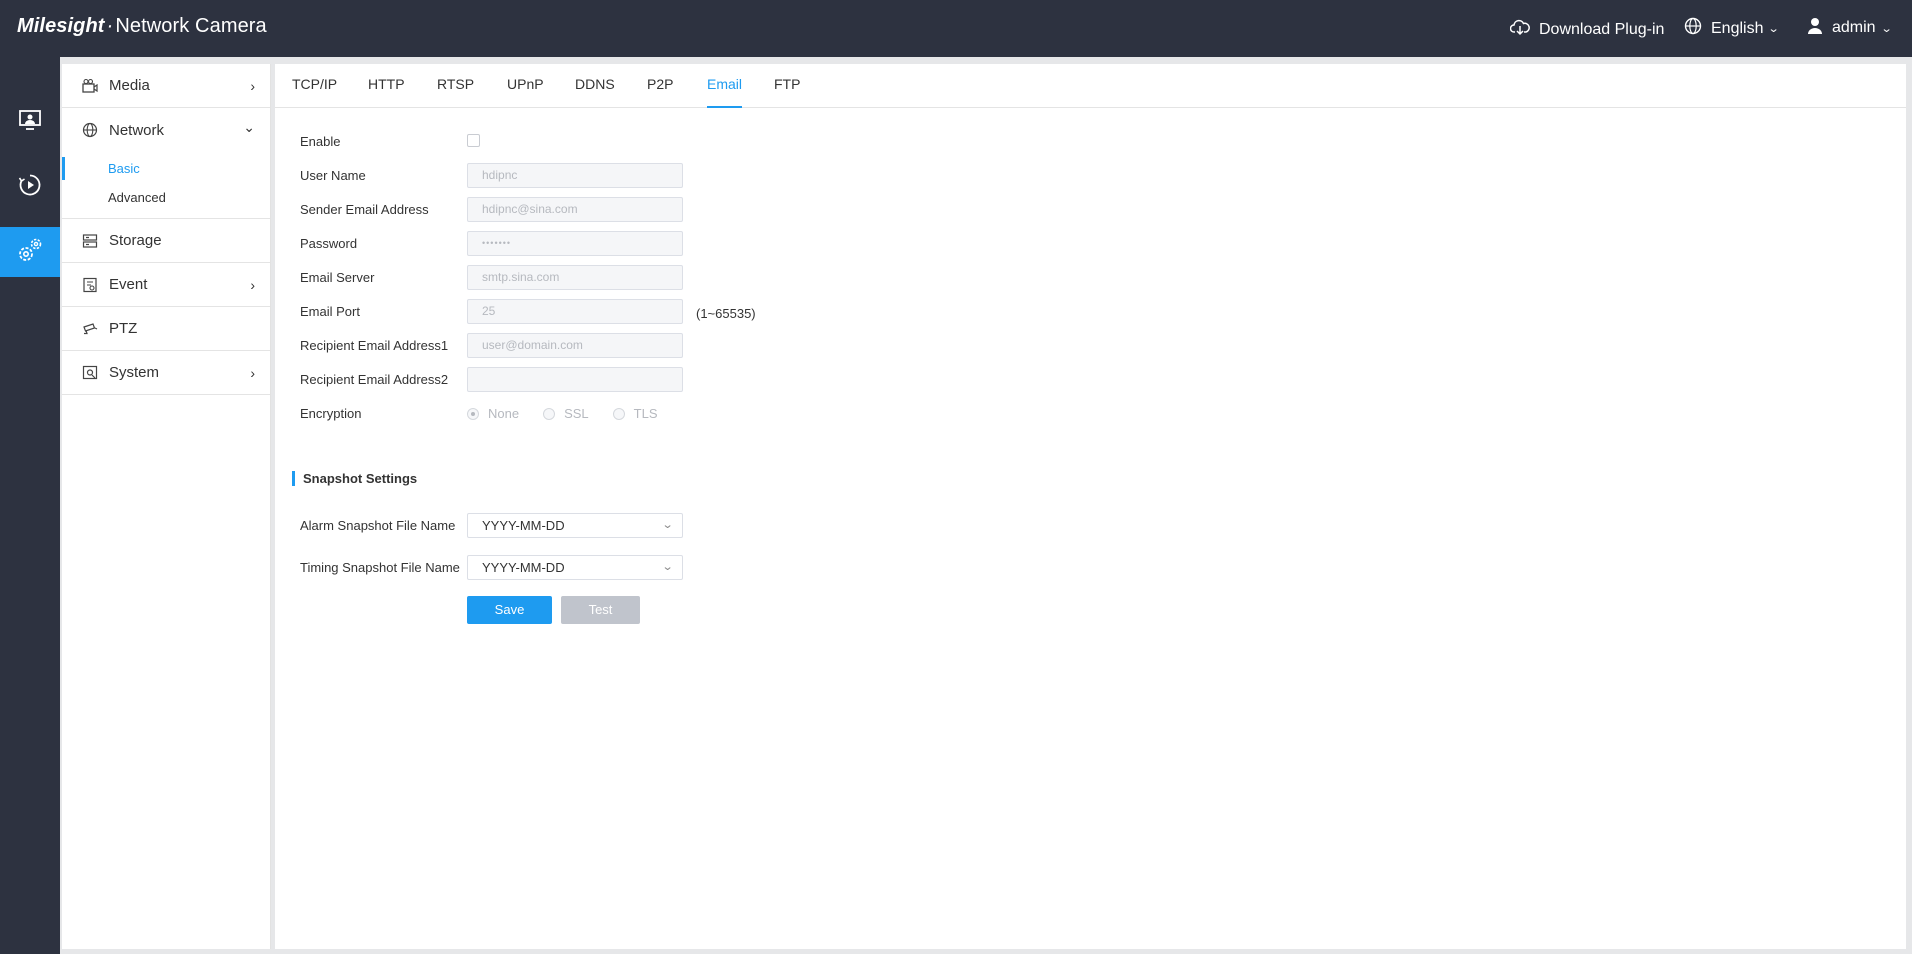  What do you see at coordinates (575, 379) in the screenshot?
I see `recipient2-input` at bounding box center [575, 379].